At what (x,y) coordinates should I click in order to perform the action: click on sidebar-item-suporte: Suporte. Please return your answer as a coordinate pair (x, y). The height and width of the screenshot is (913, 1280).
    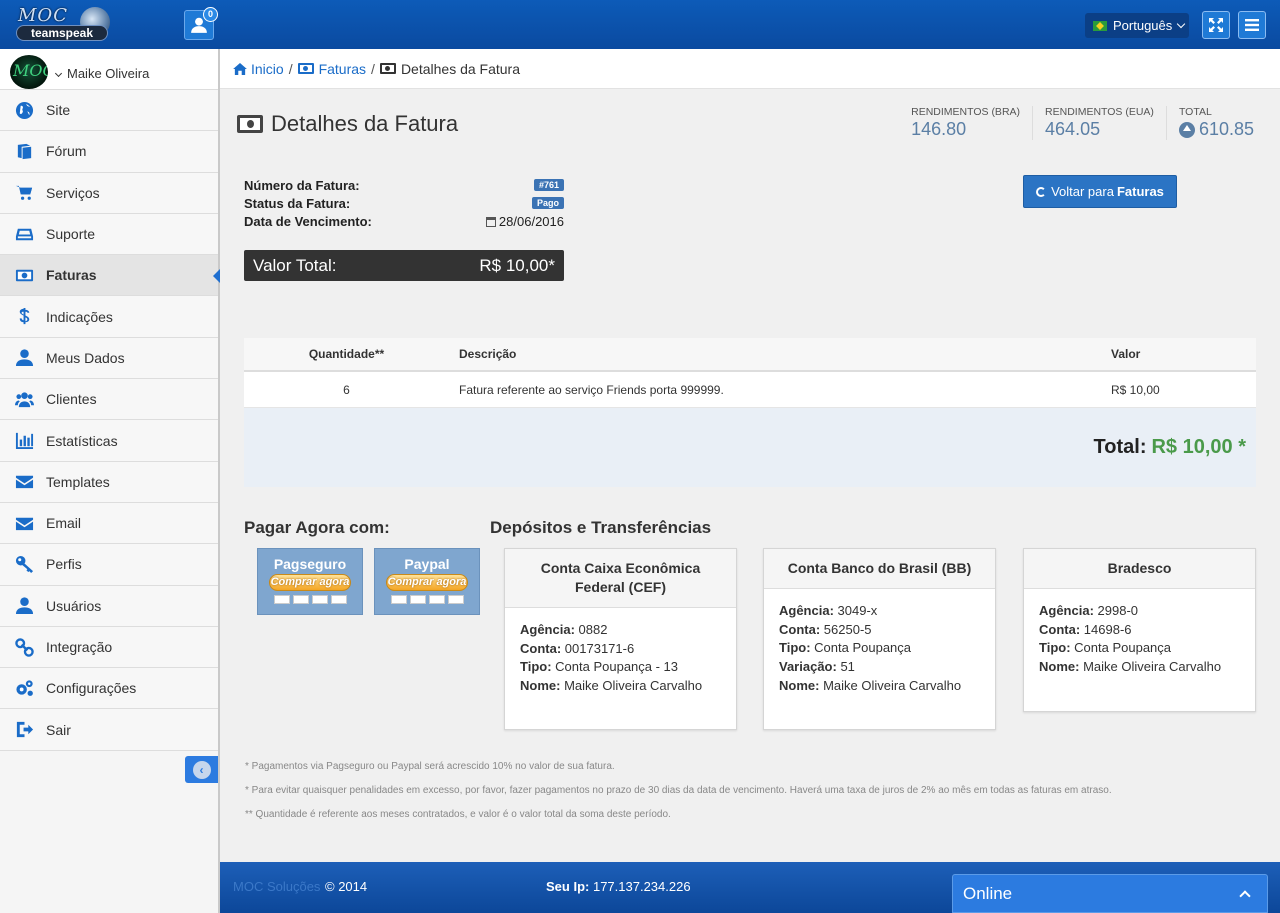
    Looking at the image, I should click on (109, 234).